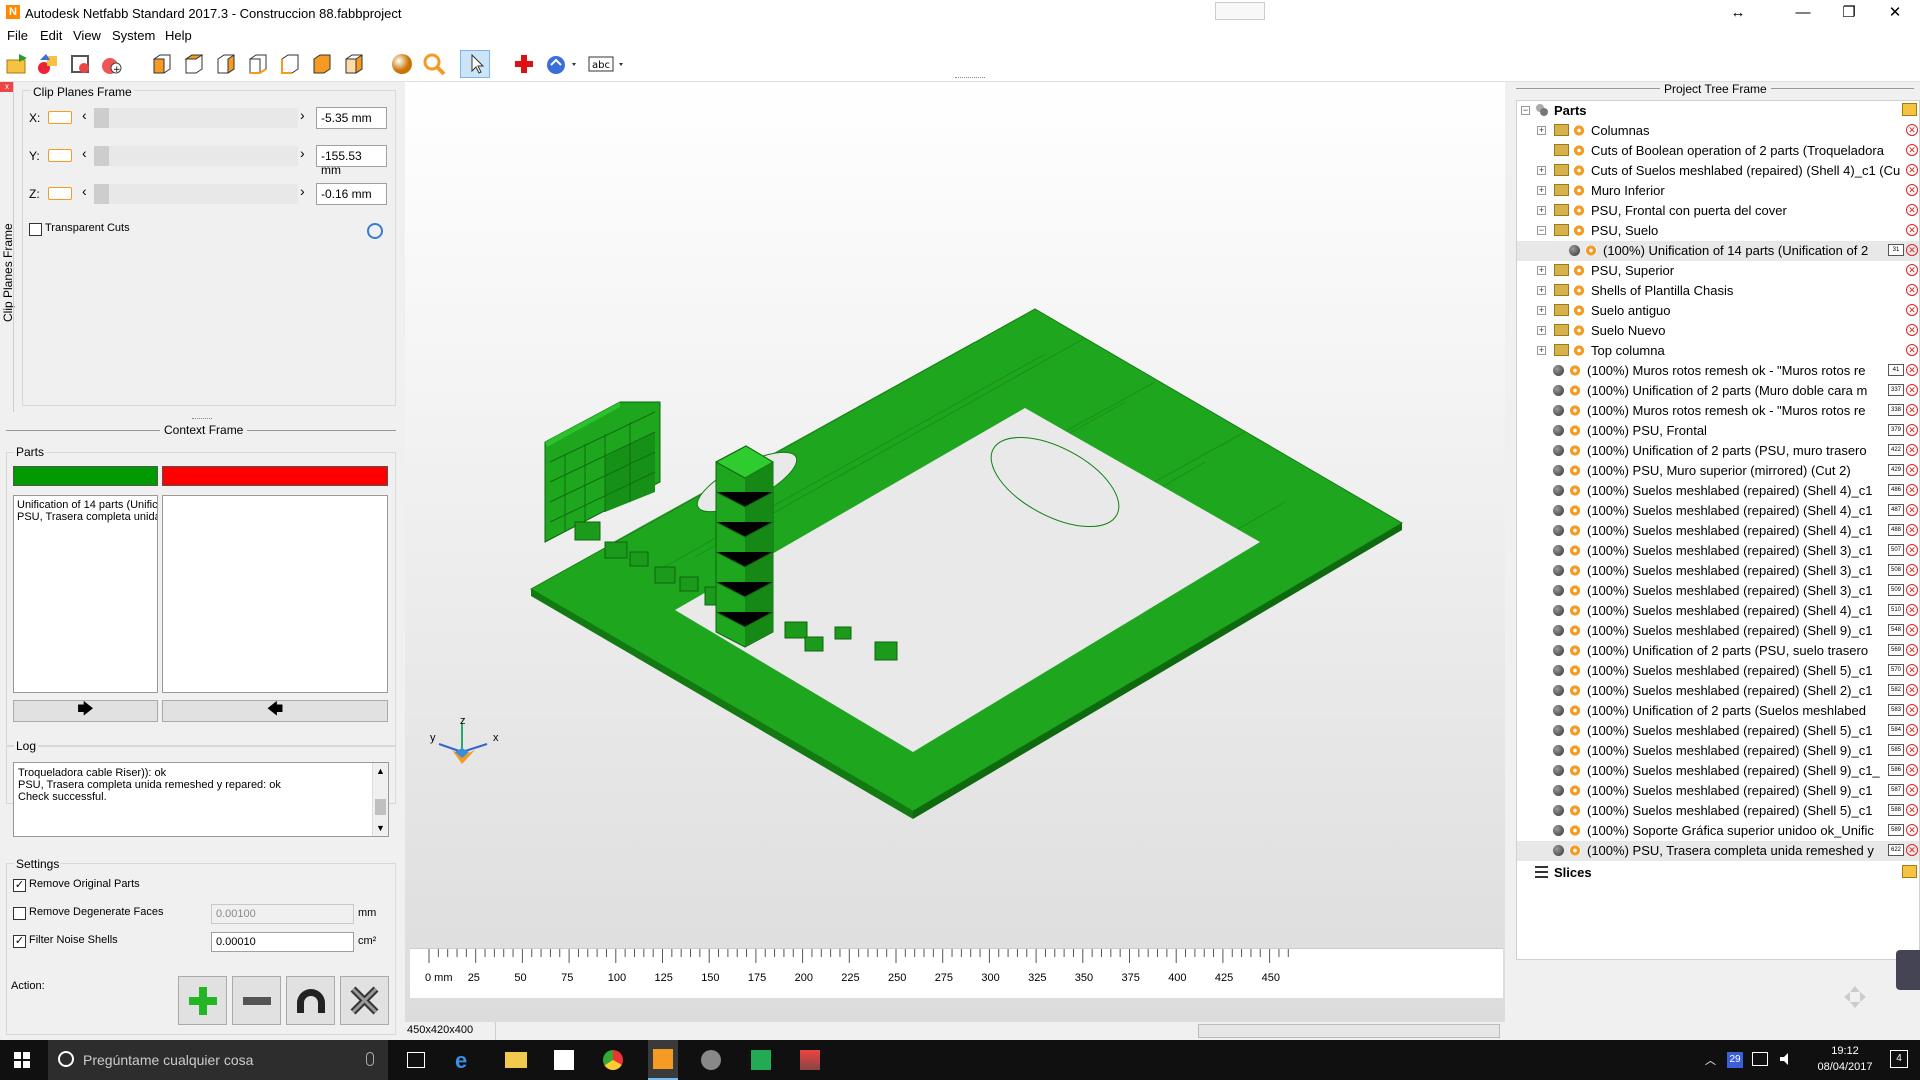  Describe the element at coordinates (1718, 873) in the screenshot. I see `tree-root-slices: Slices` at that location.